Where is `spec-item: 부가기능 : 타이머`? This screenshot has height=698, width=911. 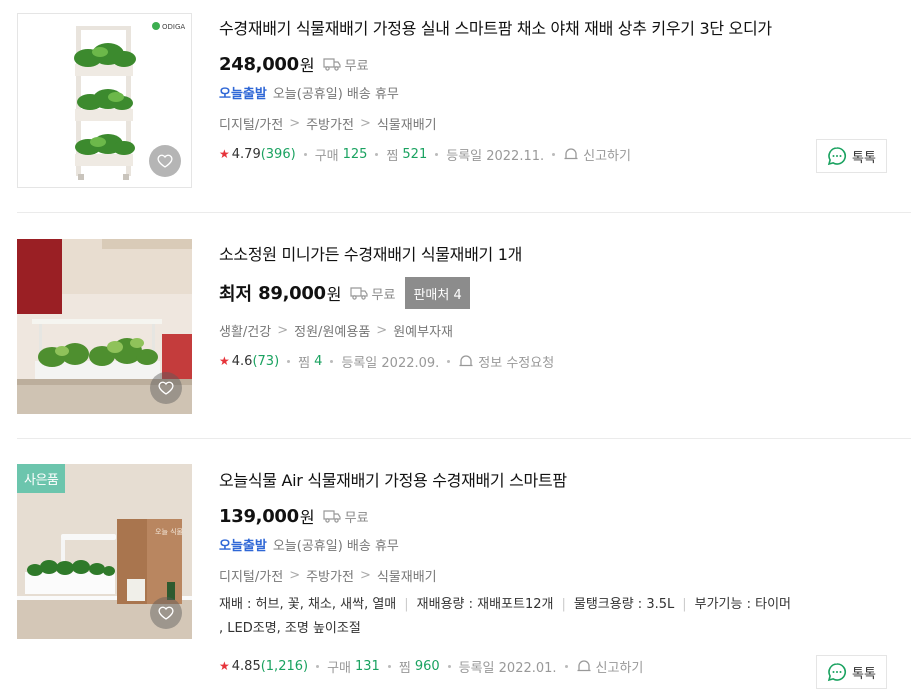
spec-item: 부가기능 : 타이머 is located at coordinates (743, 604).